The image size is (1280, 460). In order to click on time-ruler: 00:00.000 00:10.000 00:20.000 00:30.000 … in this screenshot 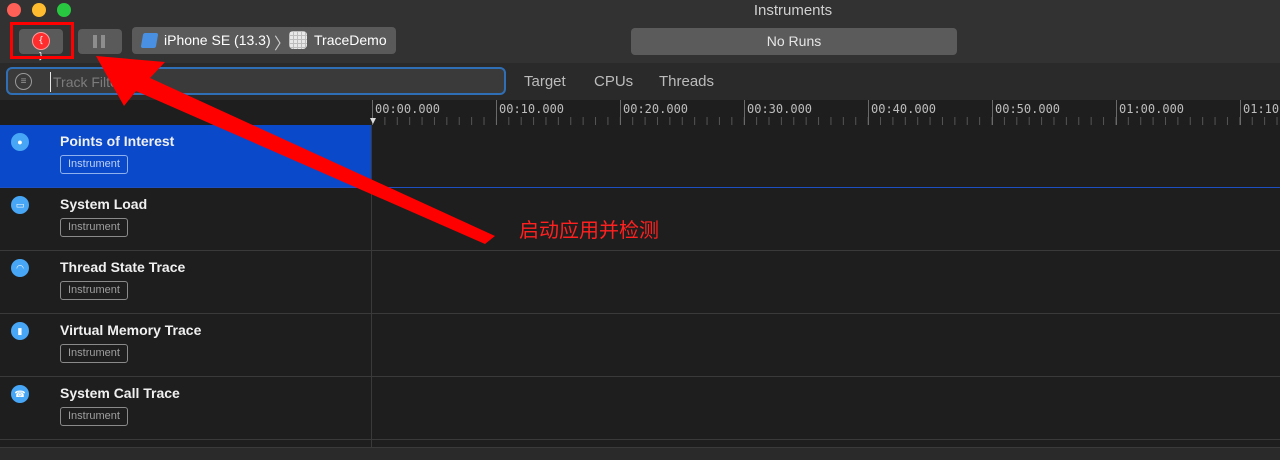, I will do `click(826, 112)`.